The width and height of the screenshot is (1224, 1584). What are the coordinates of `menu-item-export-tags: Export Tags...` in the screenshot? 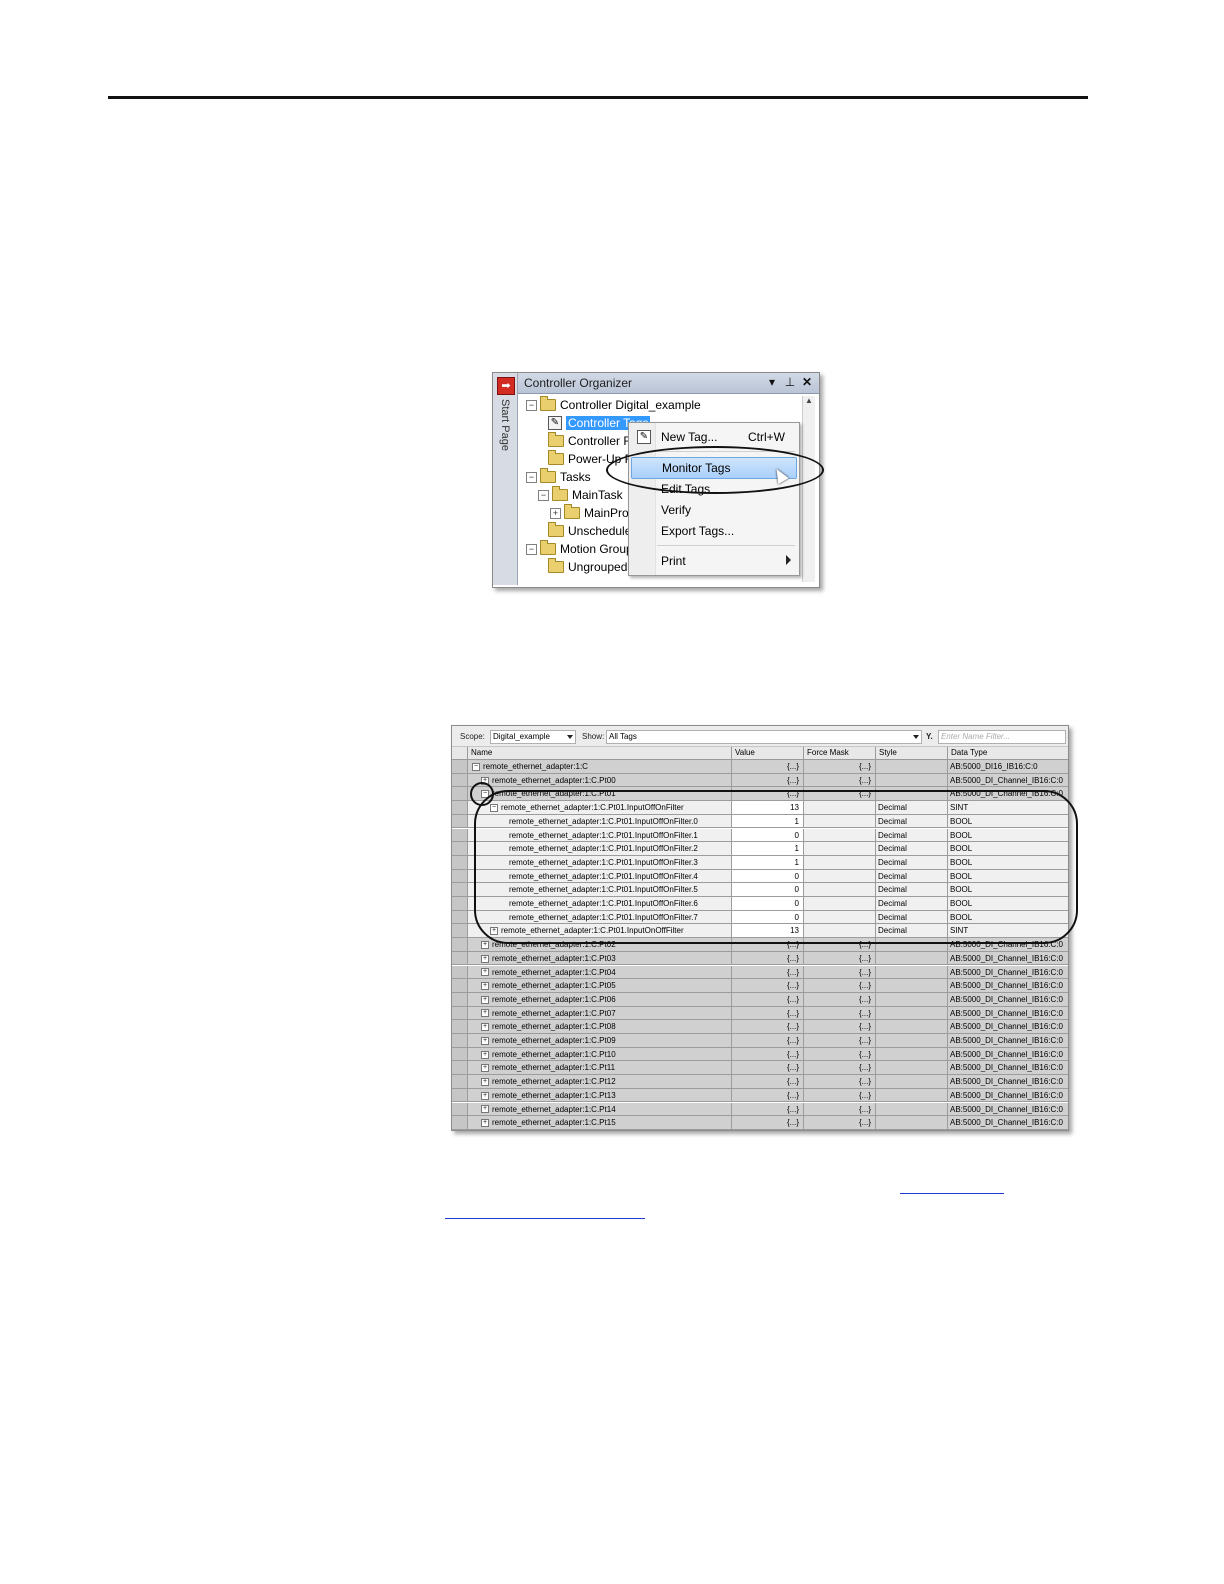 It's located at (714, 531).